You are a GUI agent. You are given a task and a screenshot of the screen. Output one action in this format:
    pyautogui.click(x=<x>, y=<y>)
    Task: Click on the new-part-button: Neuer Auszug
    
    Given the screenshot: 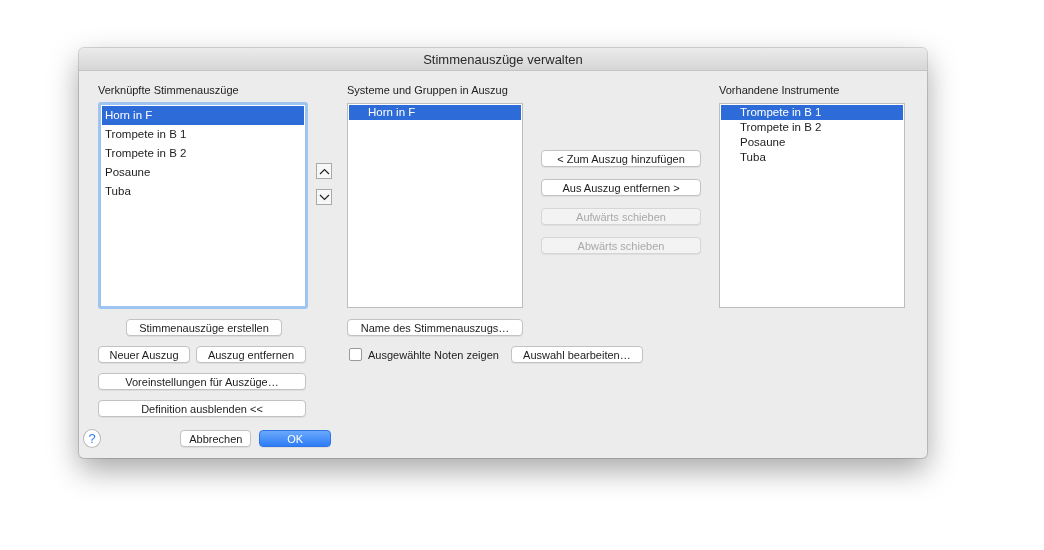 What is the action you would take?
    pyautogui.click(x=144, y=354)
    